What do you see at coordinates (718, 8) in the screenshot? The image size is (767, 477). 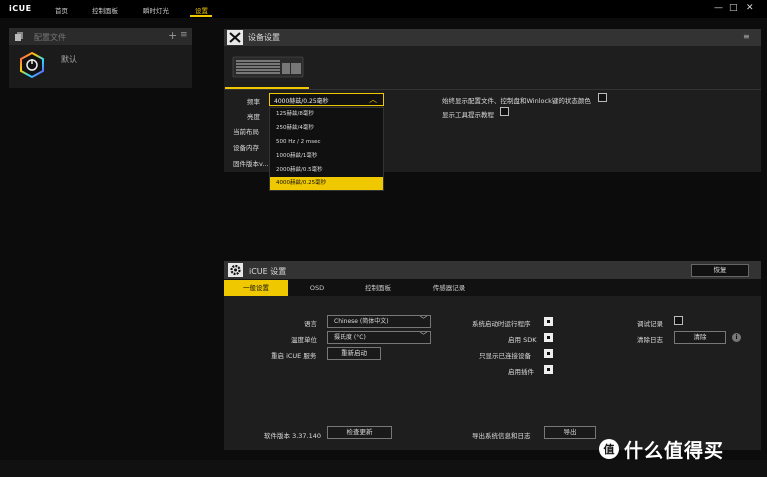 I see `minimize-button: —` at bounding box center [718, 8].